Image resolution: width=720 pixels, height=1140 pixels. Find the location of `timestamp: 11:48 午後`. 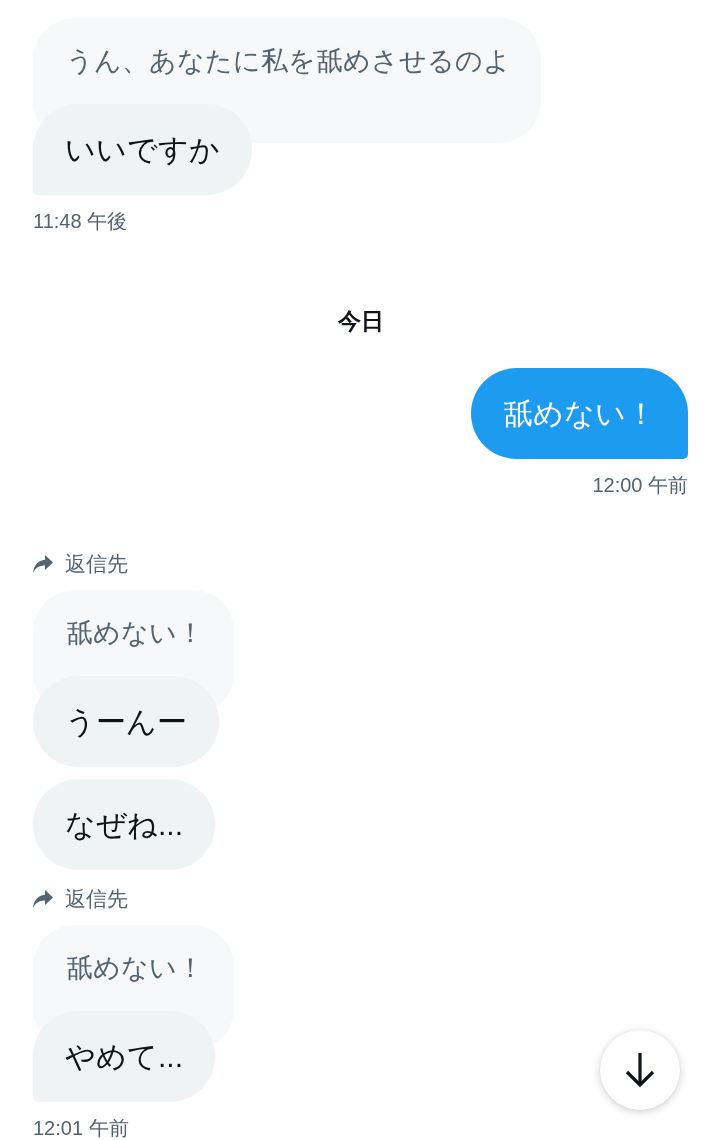

timestamp: 11:48 午後 is located at coordinates (80, 221).